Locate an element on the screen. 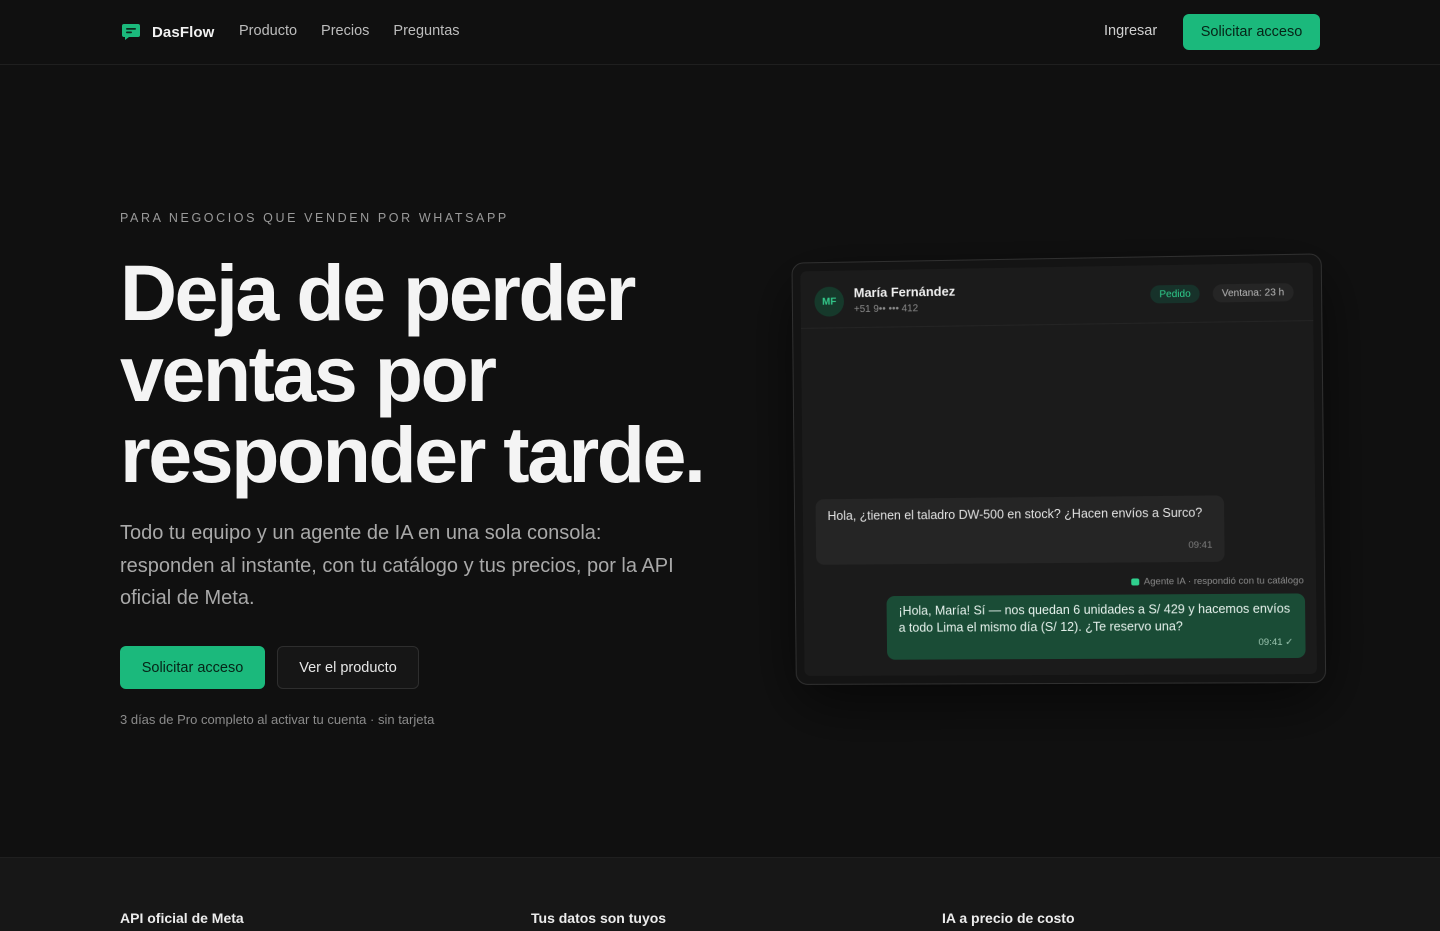 The image size is (1440, 931). nav-link-preguntas: Preguntas is located at coordinates (426, 31).